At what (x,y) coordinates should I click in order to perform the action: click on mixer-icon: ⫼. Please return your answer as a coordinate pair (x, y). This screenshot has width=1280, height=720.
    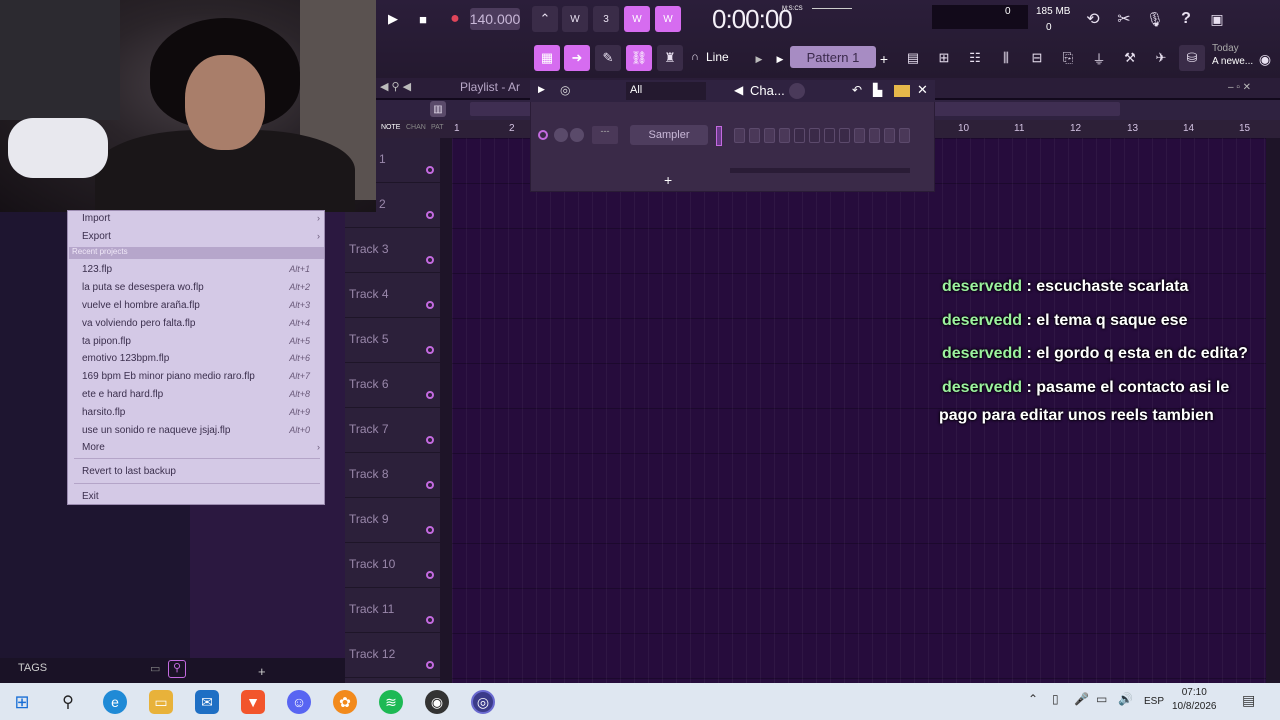
    Looking at the image, I should click on (1006, 58).